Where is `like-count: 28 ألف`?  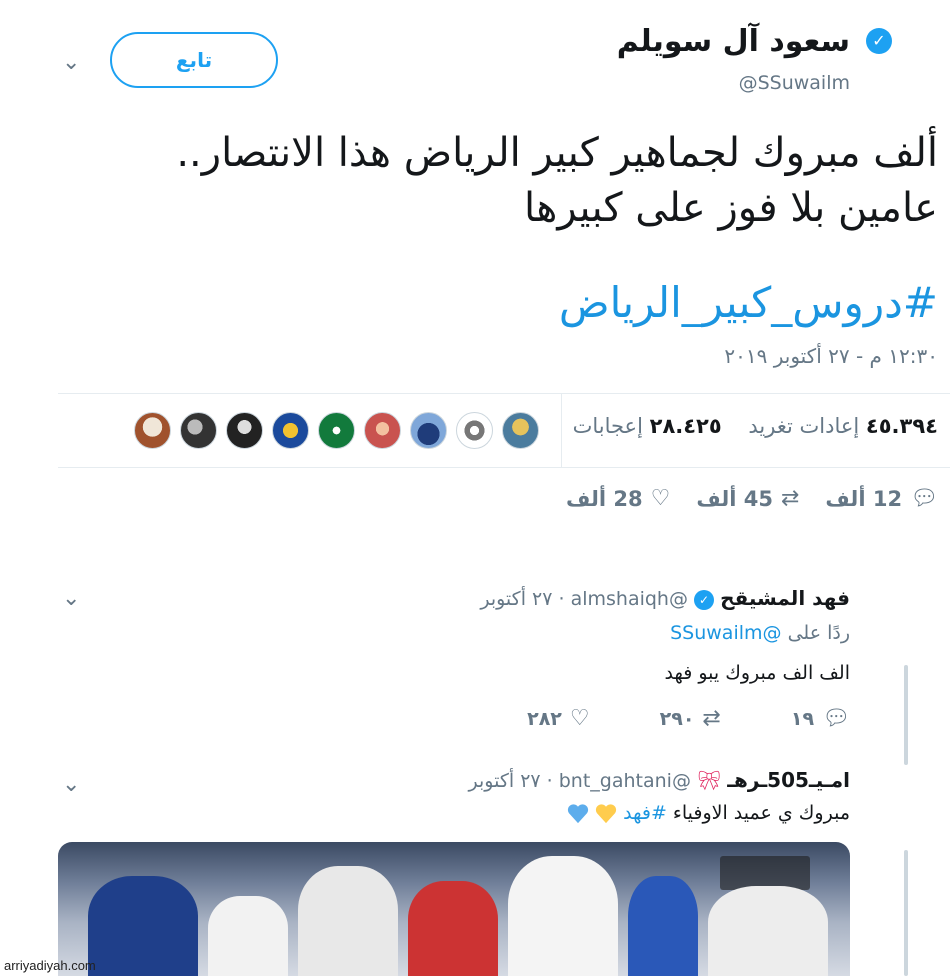
like-count: 28 ألف is located at coordinates (604, 498).